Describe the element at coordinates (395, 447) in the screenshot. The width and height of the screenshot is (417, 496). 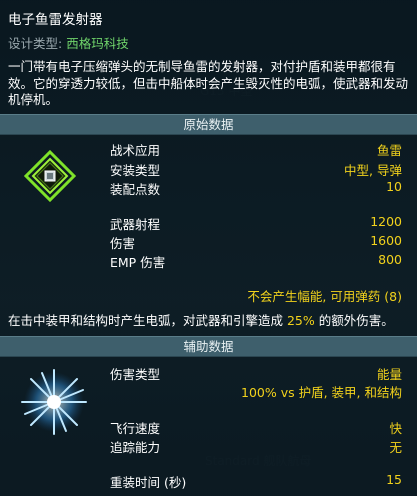
I see `stat-value: 无` at that location.